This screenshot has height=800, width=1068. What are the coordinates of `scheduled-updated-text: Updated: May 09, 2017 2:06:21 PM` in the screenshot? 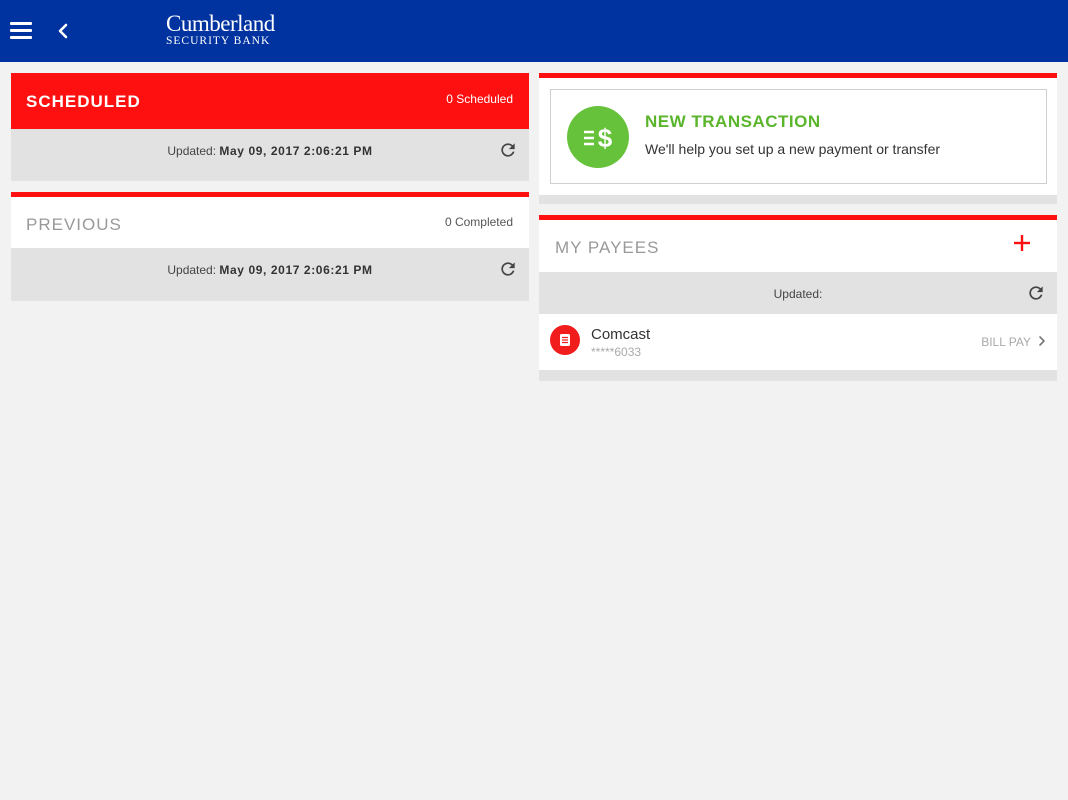 It's located at (270, 151).